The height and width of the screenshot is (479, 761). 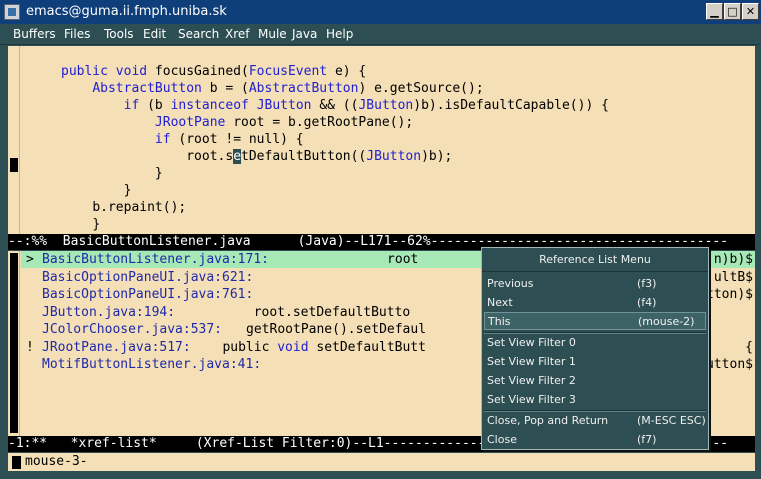 I want to click on text-cursor: e, so click(x=237, y=156).